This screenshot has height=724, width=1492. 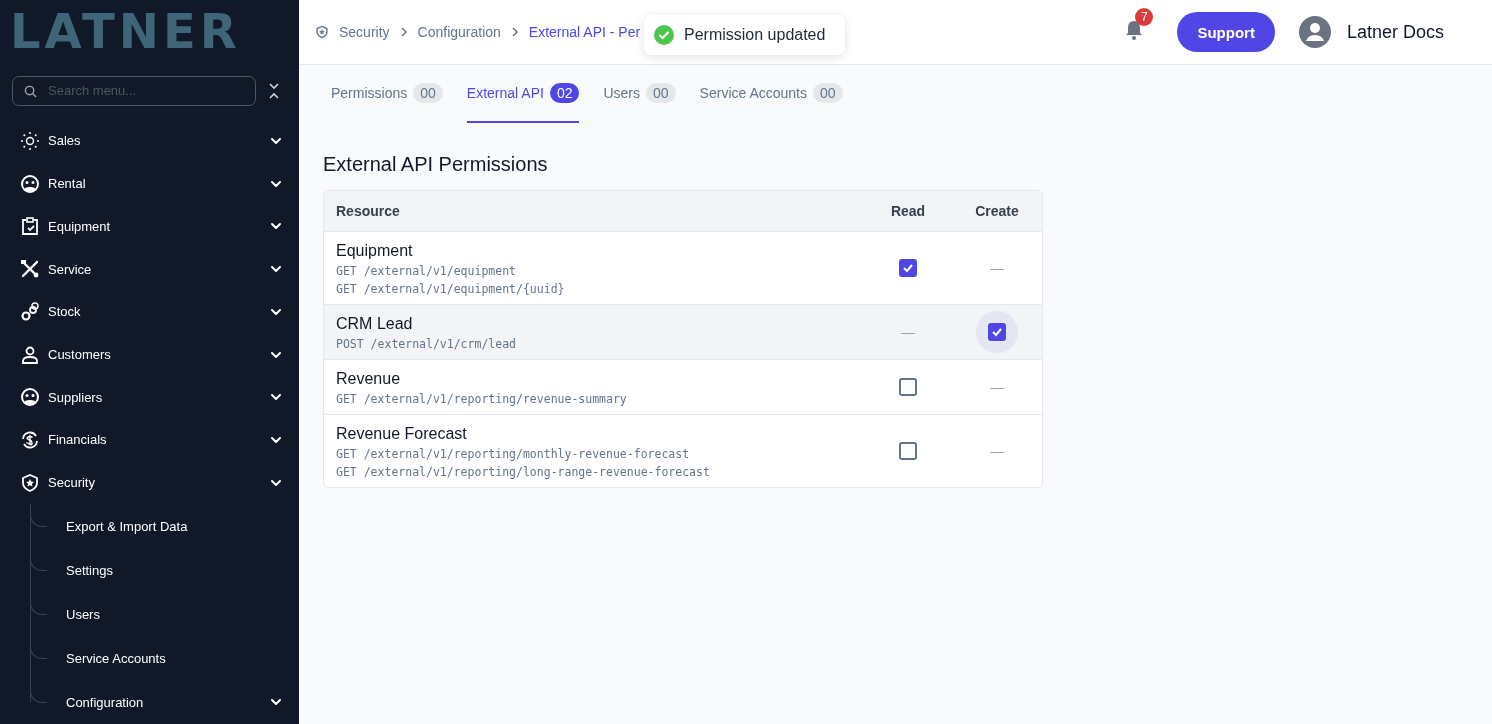 I want to click on dollar-cycle-icon, so click(x=30, y=439).